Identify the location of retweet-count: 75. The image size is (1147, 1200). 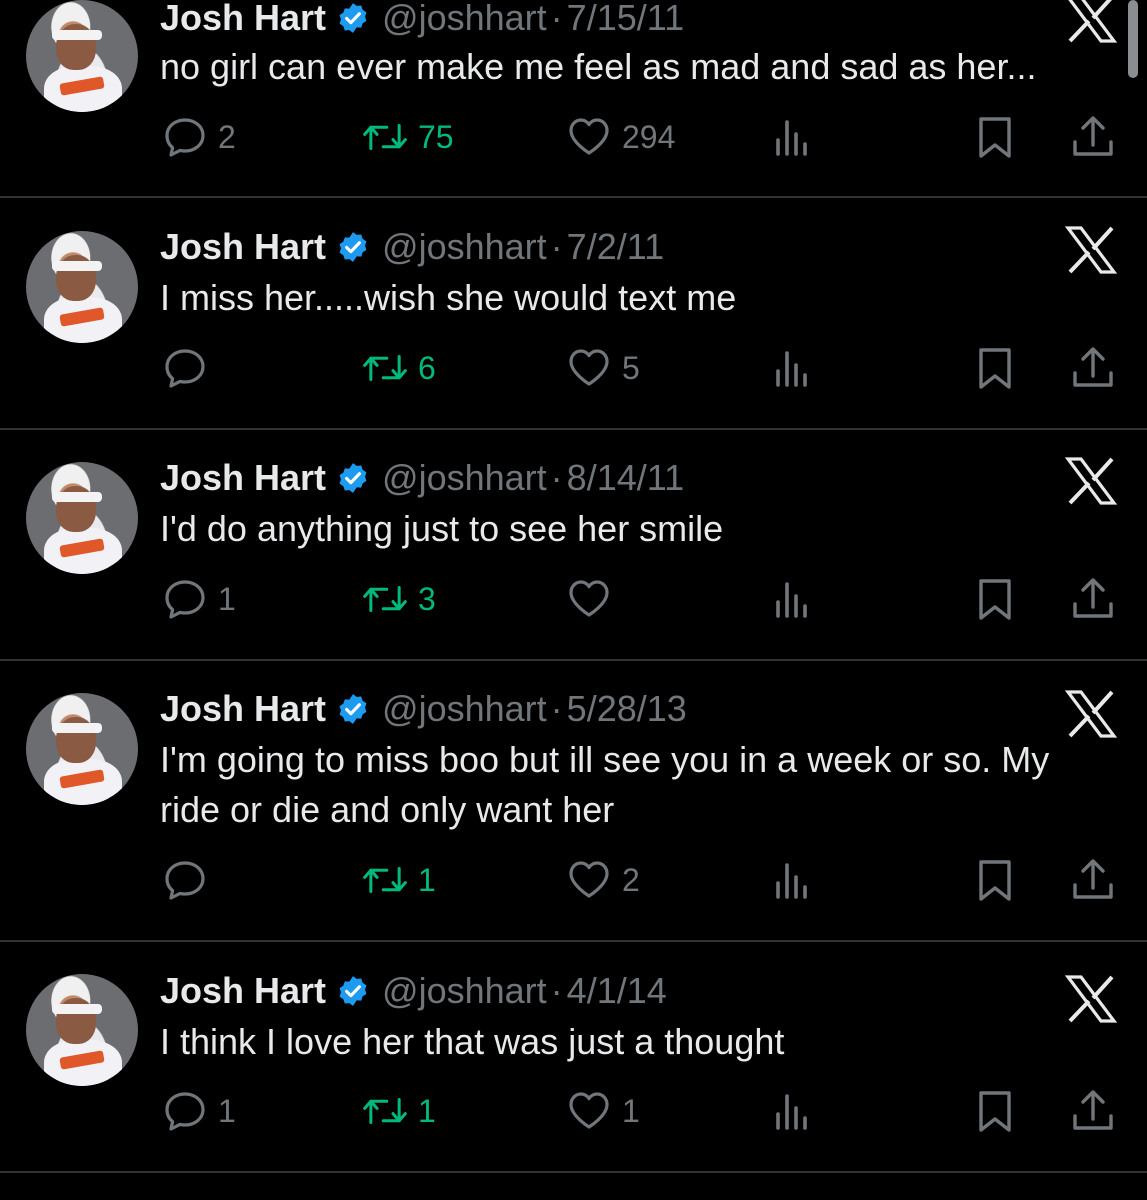
(436, 136).